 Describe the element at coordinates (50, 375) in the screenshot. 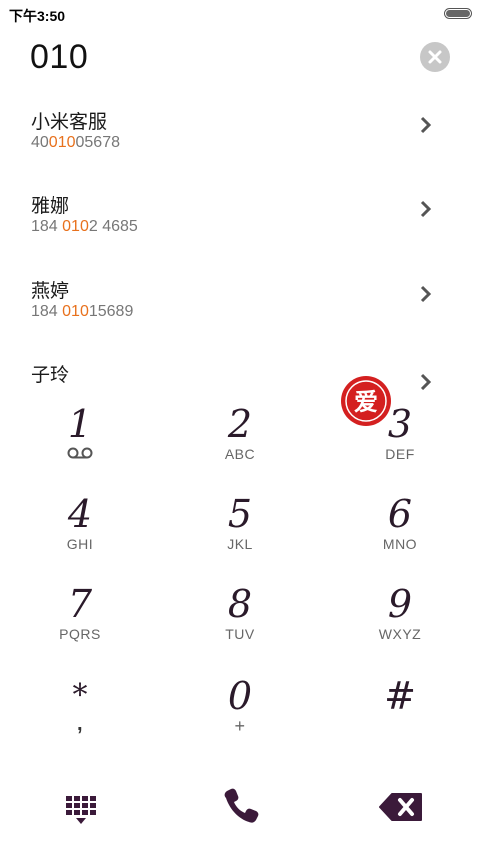

I see `contact-name: 子玲` at that location.